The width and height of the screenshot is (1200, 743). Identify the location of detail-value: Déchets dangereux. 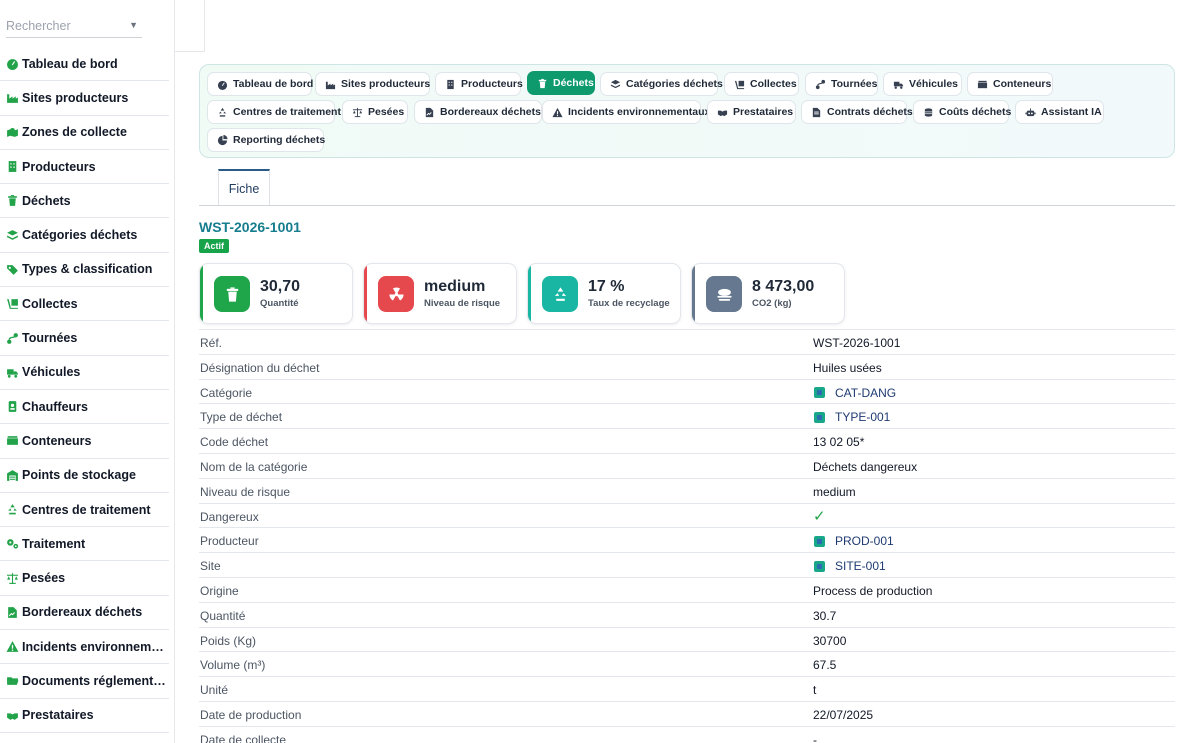
(865, 466).